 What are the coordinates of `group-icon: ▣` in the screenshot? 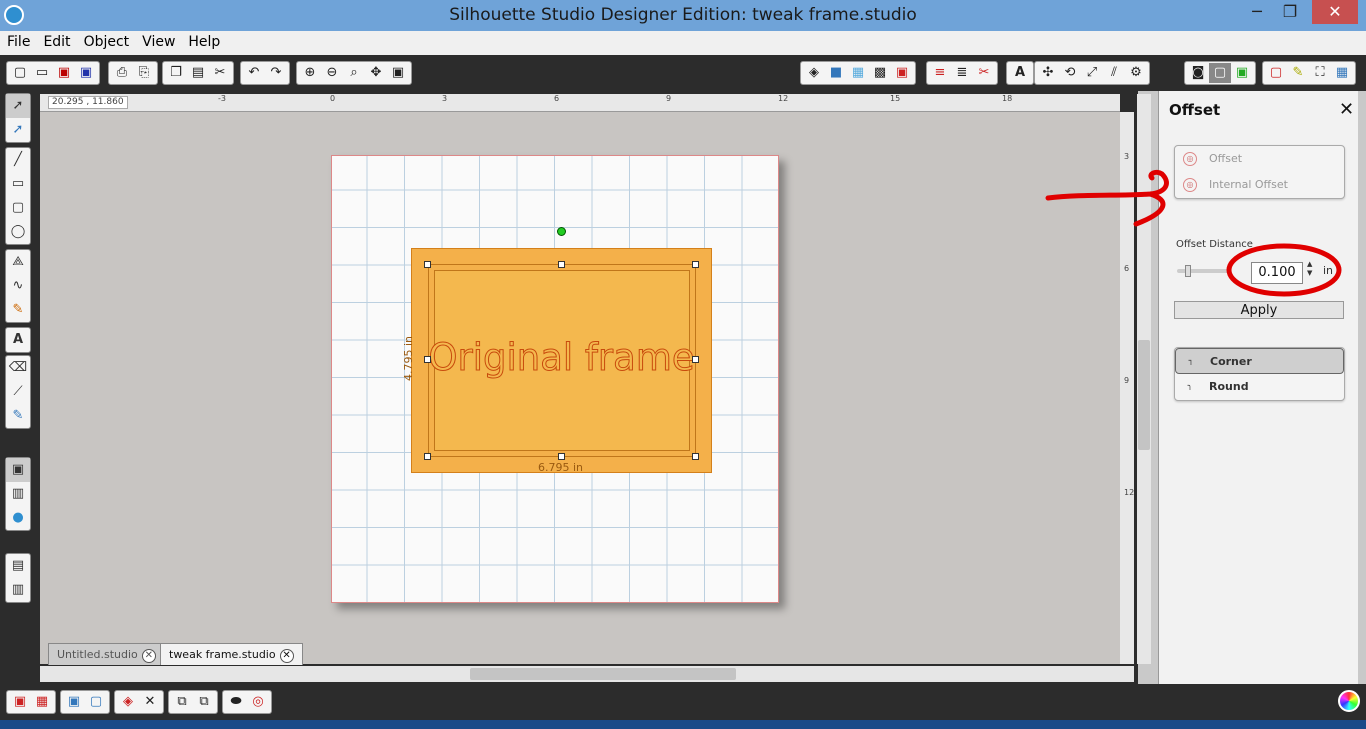 It's located at (20, 702).